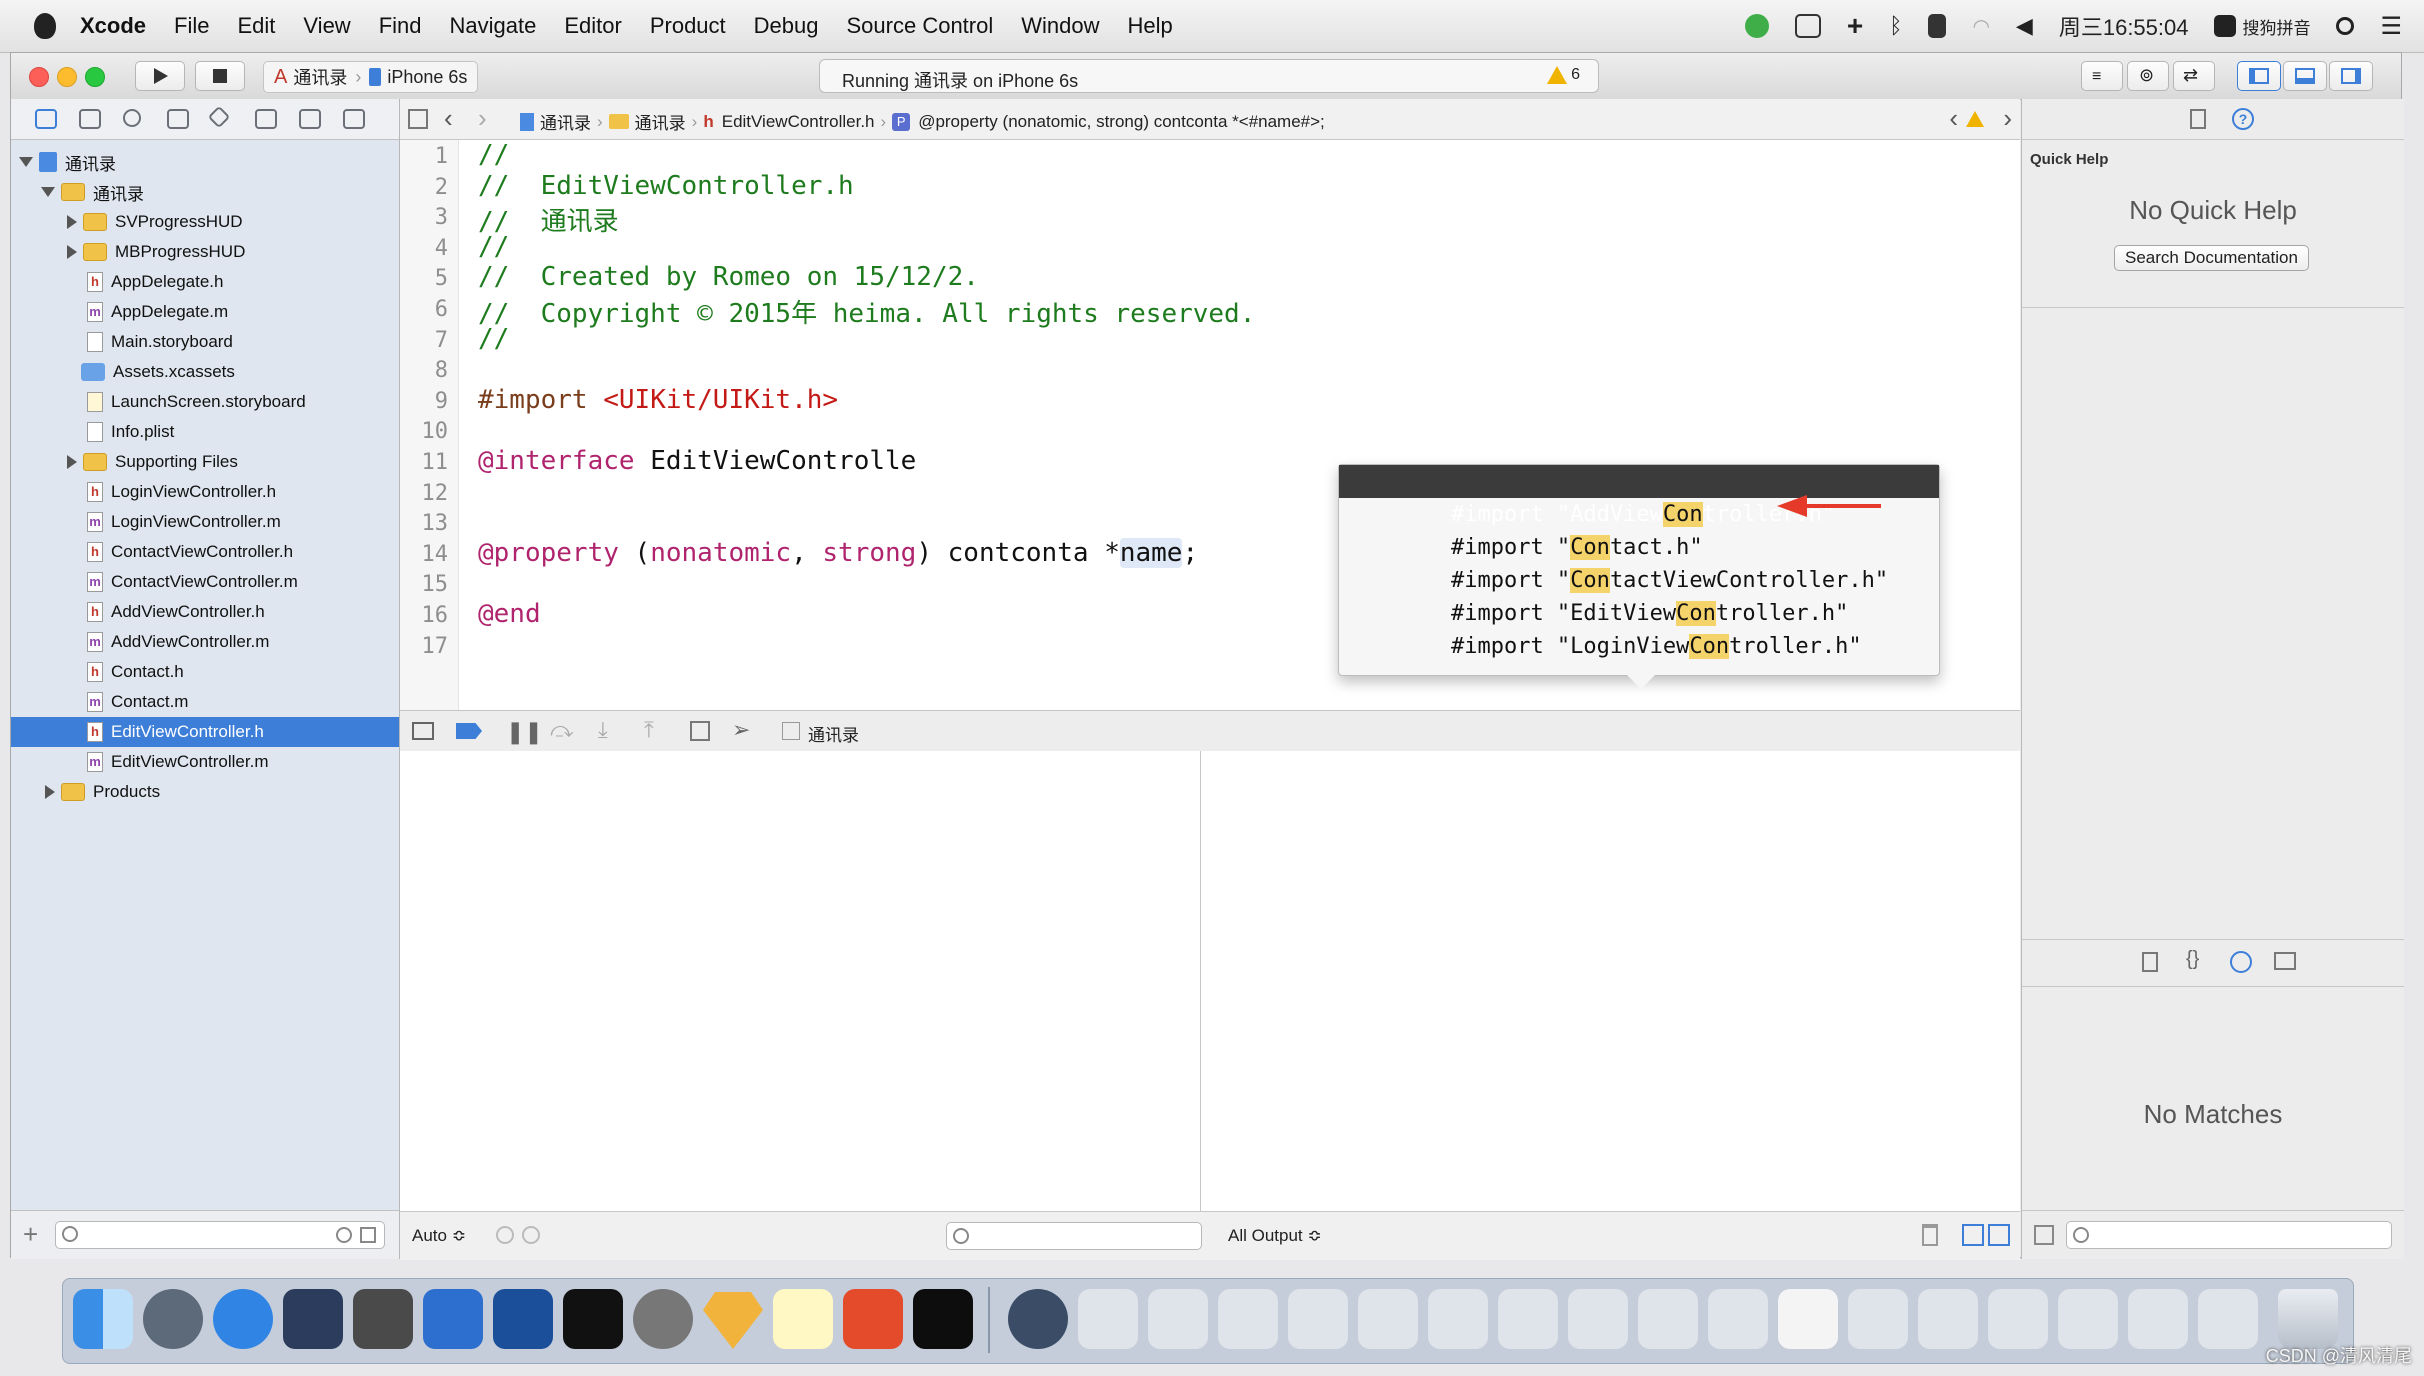  What do you see at coordinates (205, 462) in the screenshot?
I see `tree-item-supporting-files: Supporting Files` at bounding box center [205, 462].